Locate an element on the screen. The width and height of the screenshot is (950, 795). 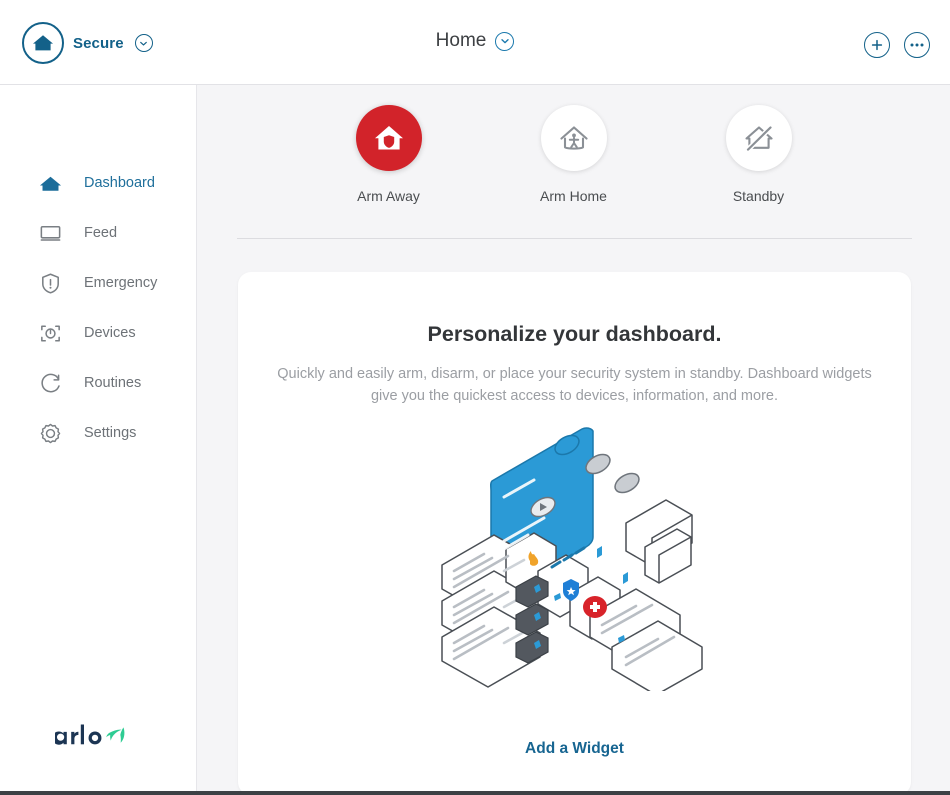
arlo-logo is located at coordinates (103, 733).